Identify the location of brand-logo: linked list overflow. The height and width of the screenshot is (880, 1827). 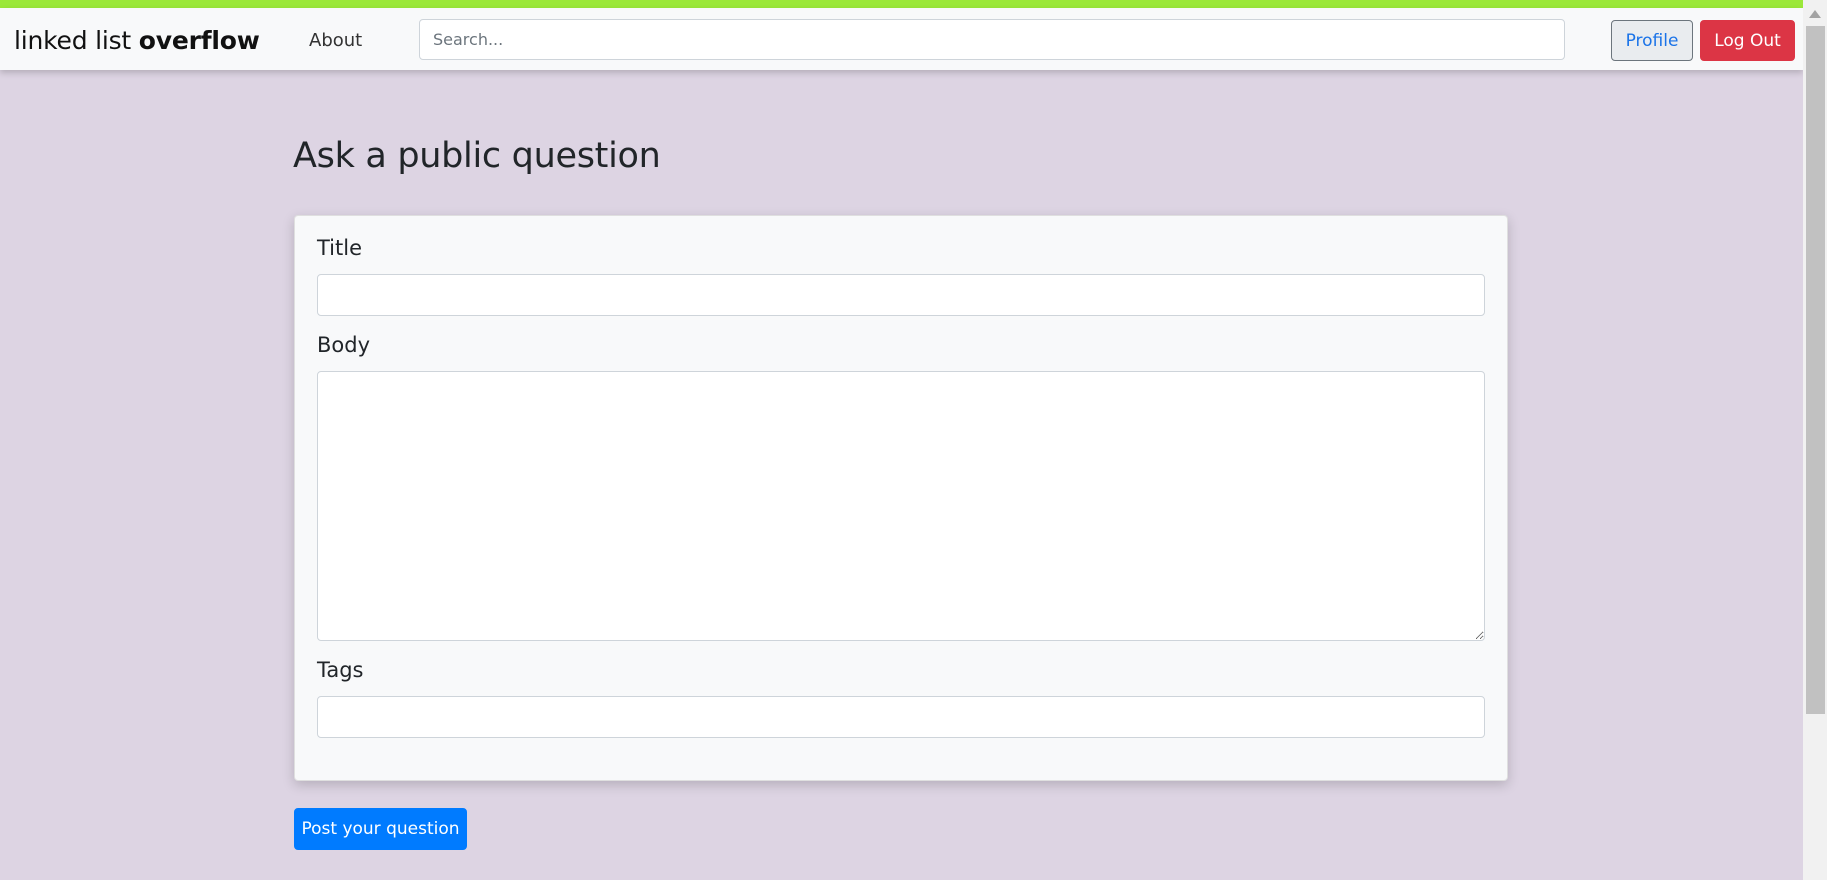
(137, 40).